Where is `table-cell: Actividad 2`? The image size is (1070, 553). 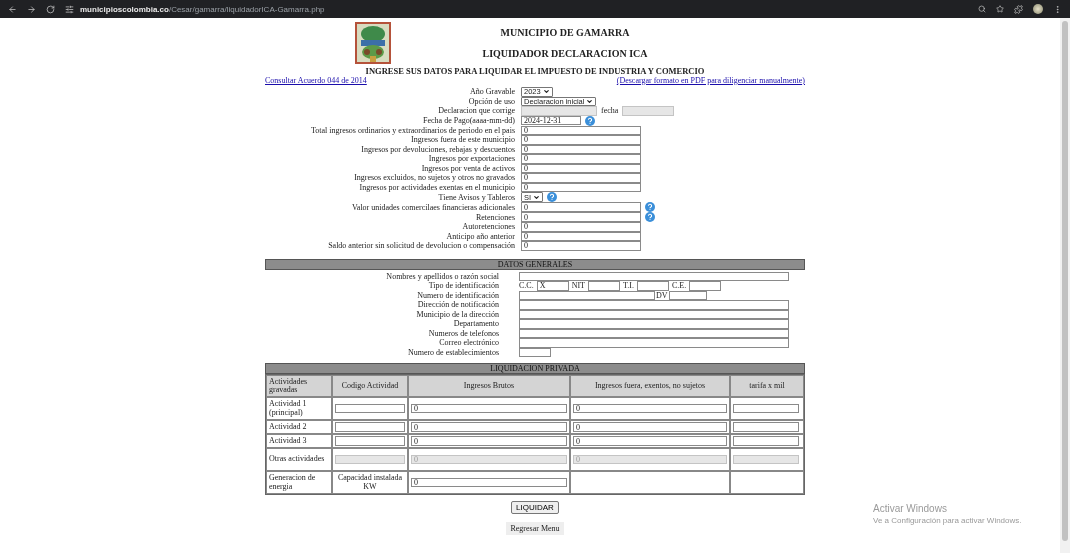 table-cell: Actividad 2 is located at coordinates (299, 427).